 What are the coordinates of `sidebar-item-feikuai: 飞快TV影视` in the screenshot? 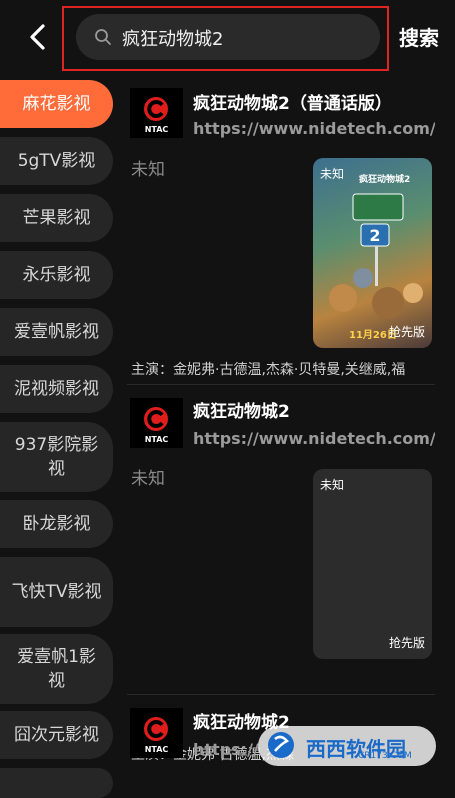 It's located at (56, 592).